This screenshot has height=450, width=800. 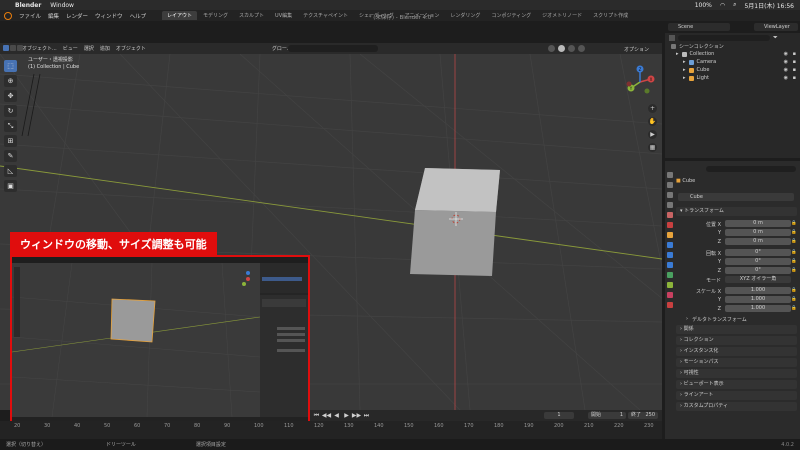 I want to click on tab-2: スカルプト, so click(x=251, y=15).